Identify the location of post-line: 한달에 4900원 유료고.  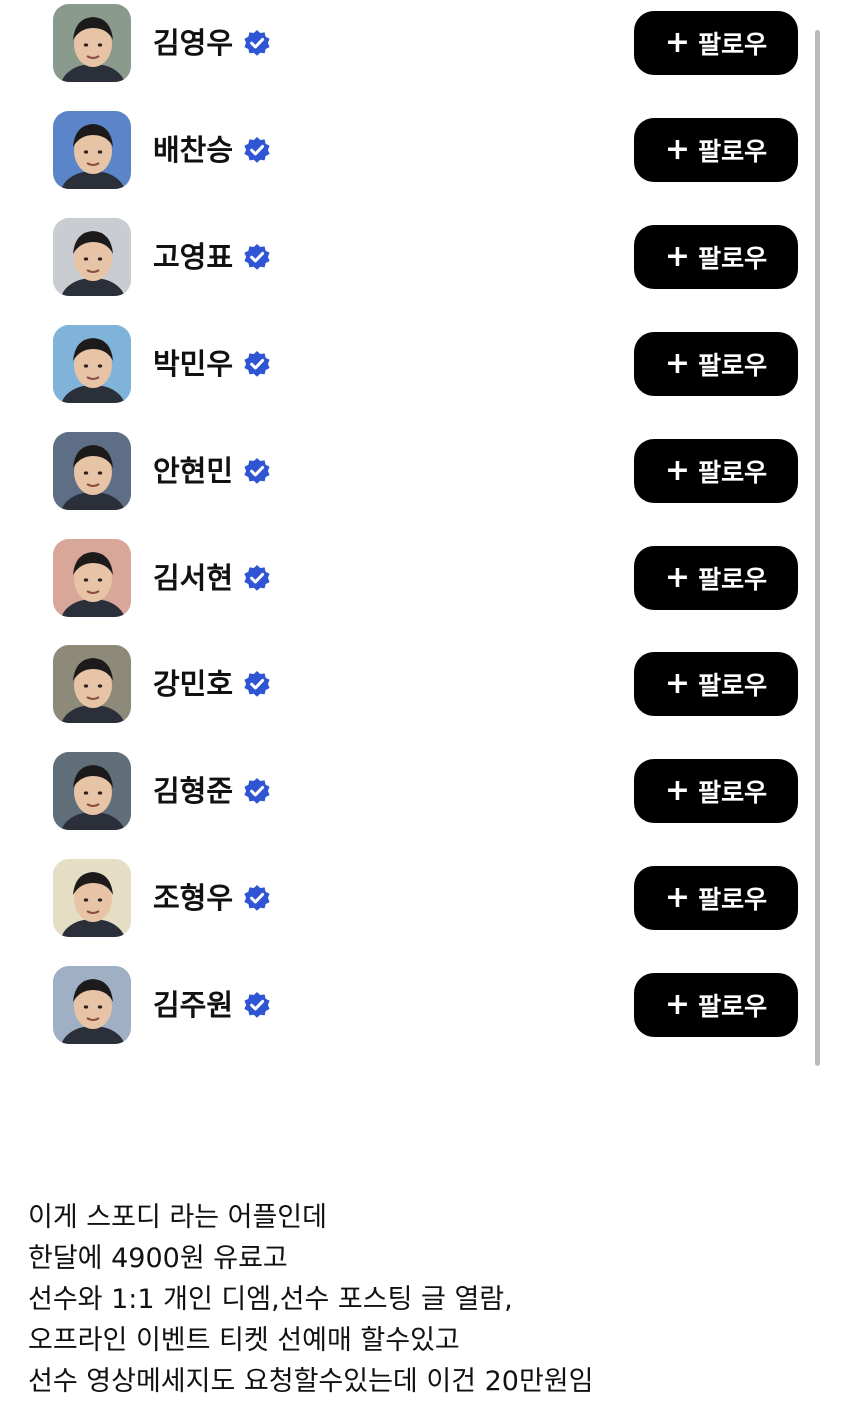
(158, 1258).